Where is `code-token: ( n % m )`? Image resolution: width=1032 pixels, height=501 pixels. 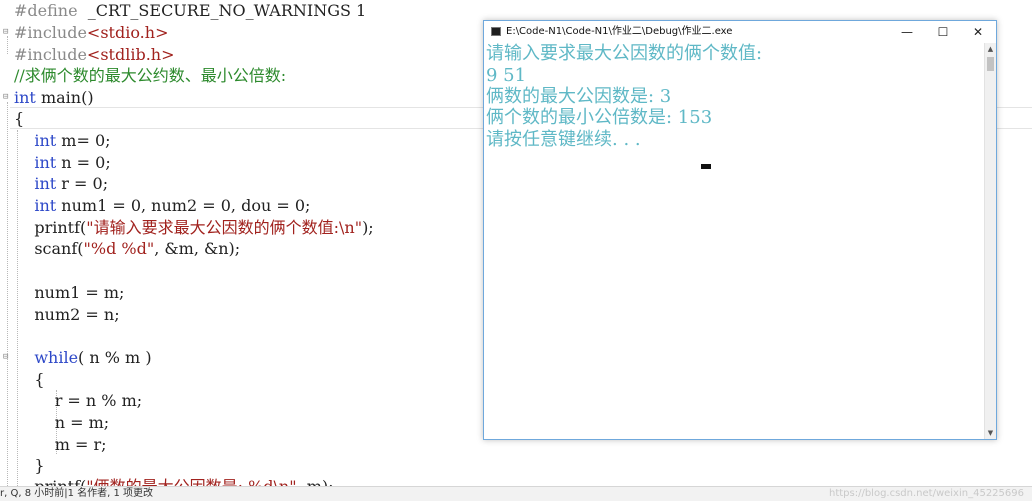 code-token: ( n % m ) is located at coordinates (115, 357).